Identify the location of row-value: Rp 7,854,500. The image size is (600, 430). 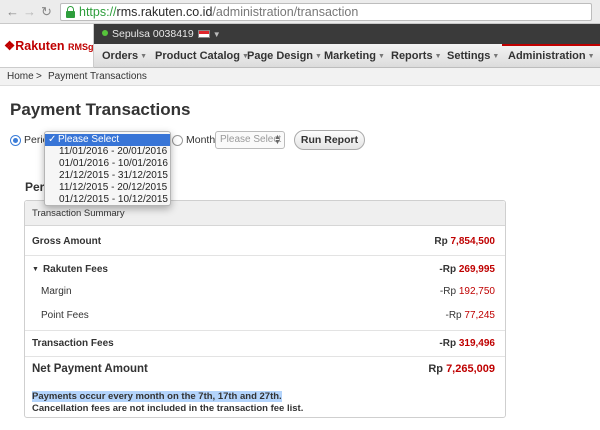
(464, 241).